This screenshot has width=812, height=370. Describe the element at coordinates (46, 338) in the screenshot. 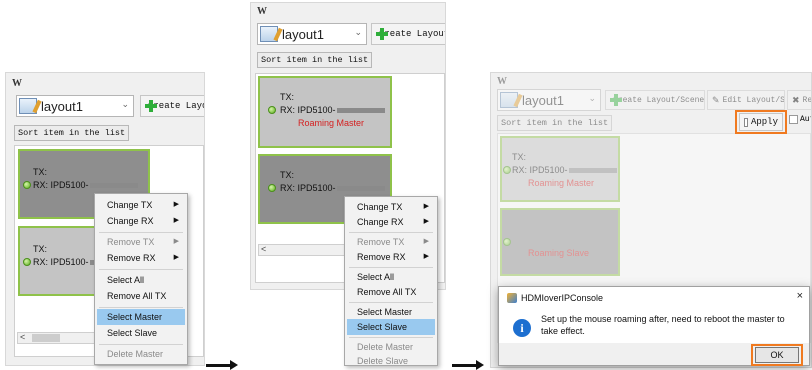

I see `scrollbar-thumb` at that location.